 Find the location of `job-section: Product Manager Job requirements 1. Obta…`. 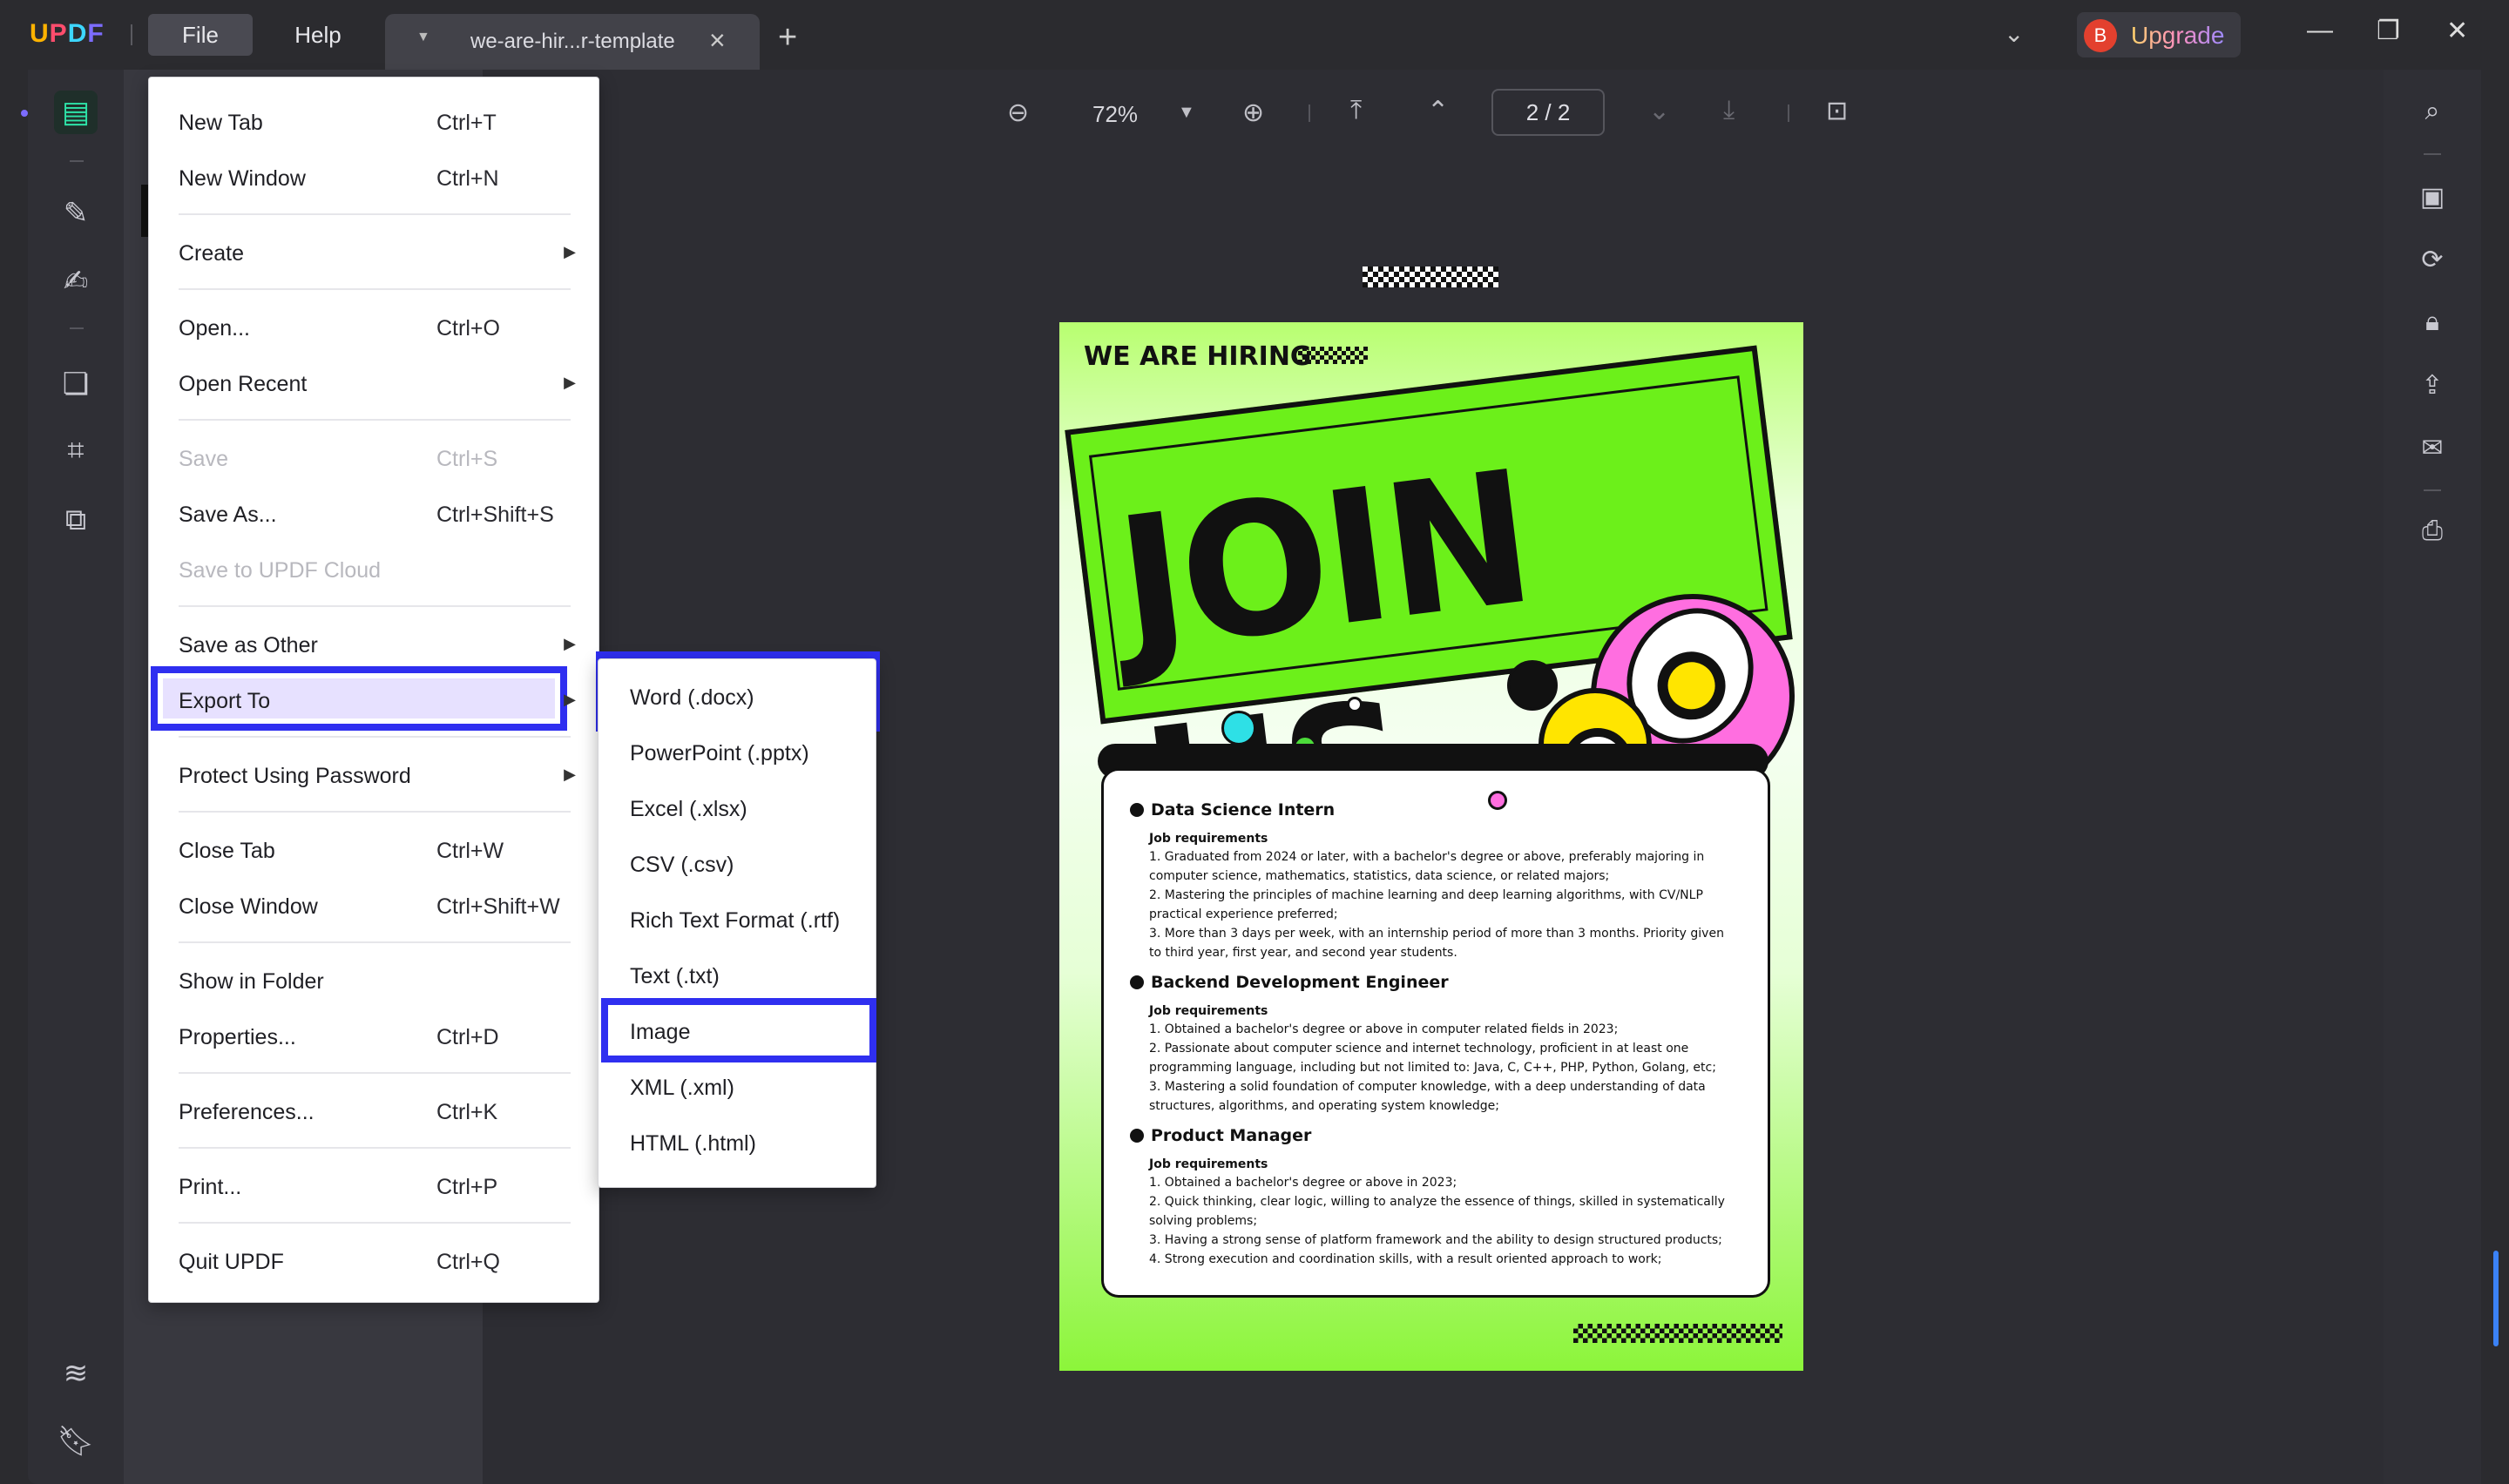

job-section: Product Manager Job requirements 1. Obta… is located at coordinates (1437, 1197).